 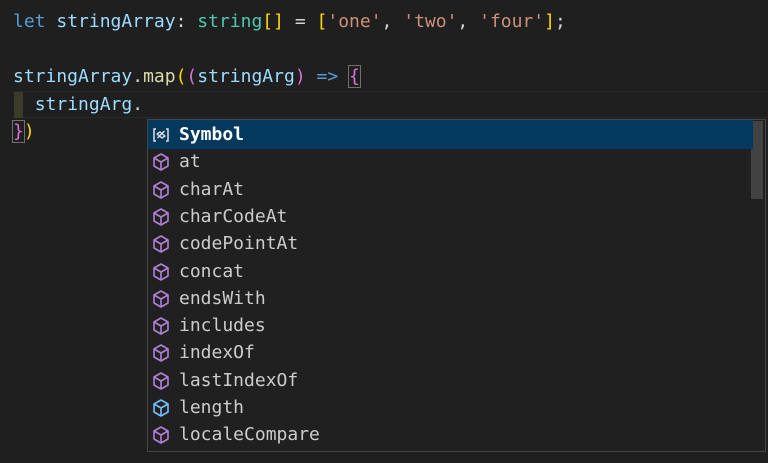 What do you see at coordinates (300, 21) in the screenshot?
I see `equals: =` at bounding box center [300, 21].